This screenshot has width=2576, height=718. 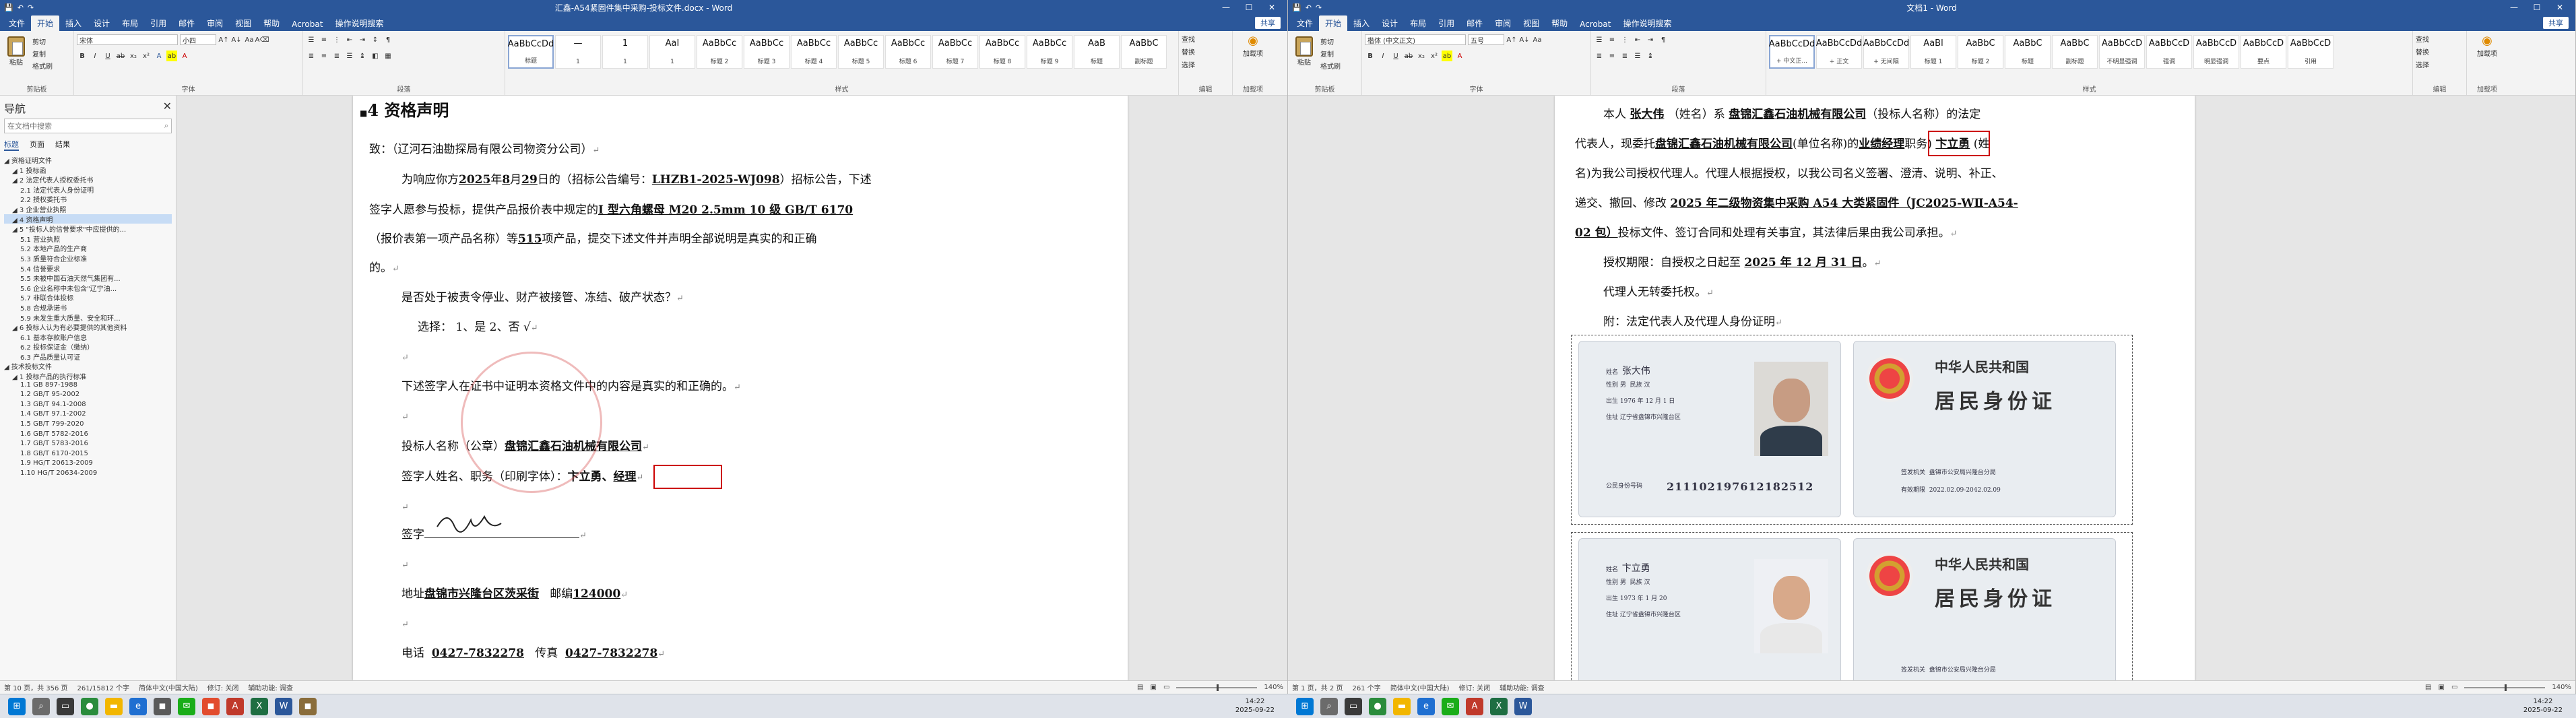 What do you see at coordinates (350, 39) in the screenshot?
I see `decrease-indent-icon: ⇤` at bounding box center [350, 39].